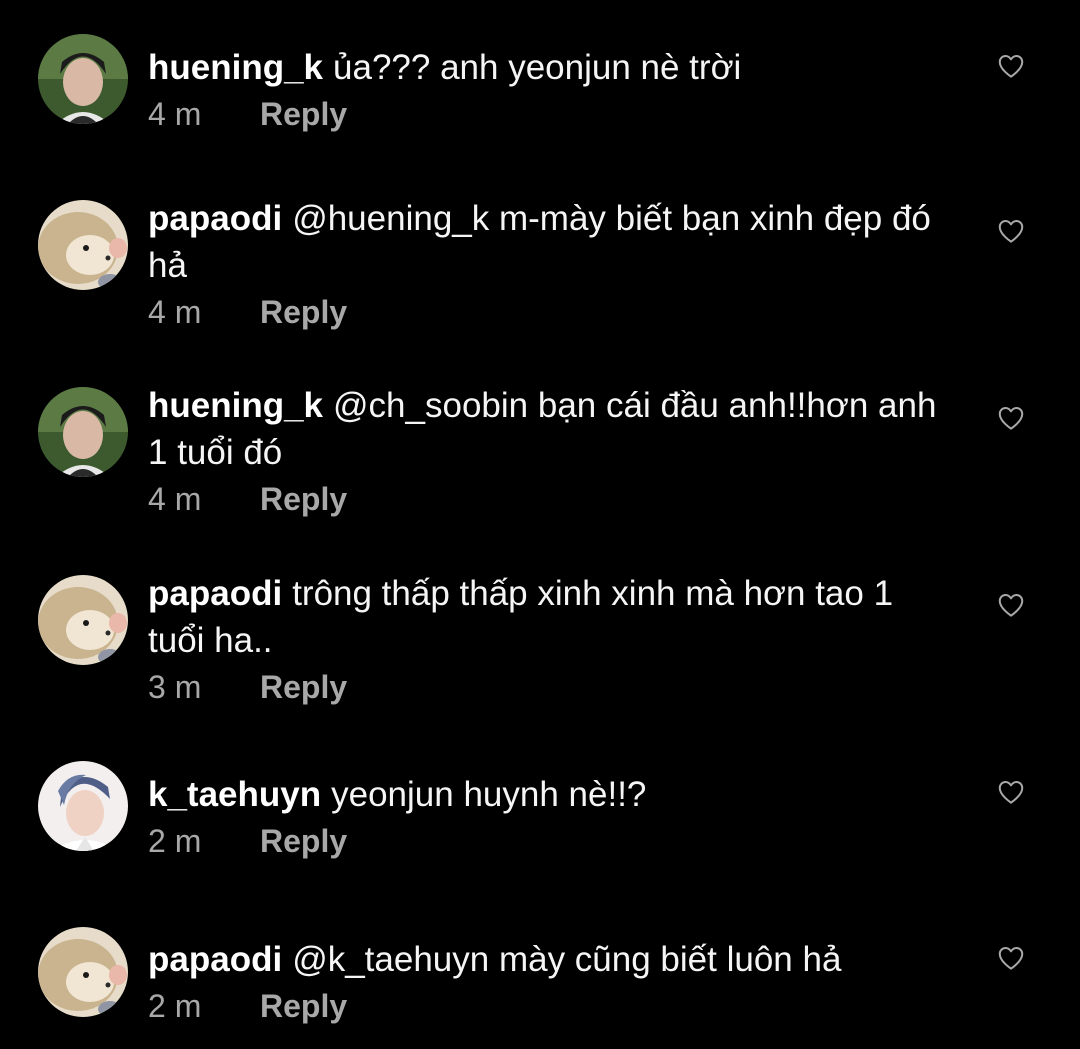 The width and height of the screenshot is (1080, 1049). I want to click on comment-text-row: k_taehuyn yeonjun huynh nè!!?, so click(548, 794).